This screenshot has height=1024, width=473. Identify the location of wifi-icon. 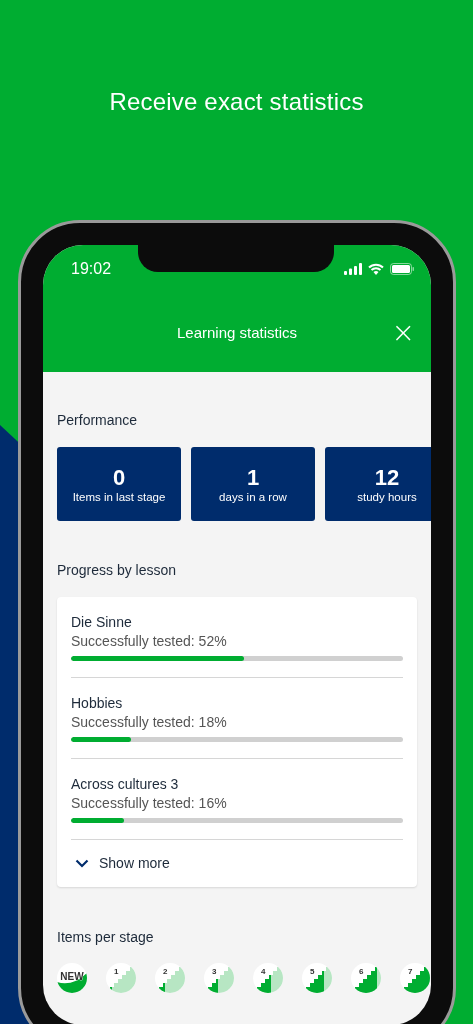
(376, 269).